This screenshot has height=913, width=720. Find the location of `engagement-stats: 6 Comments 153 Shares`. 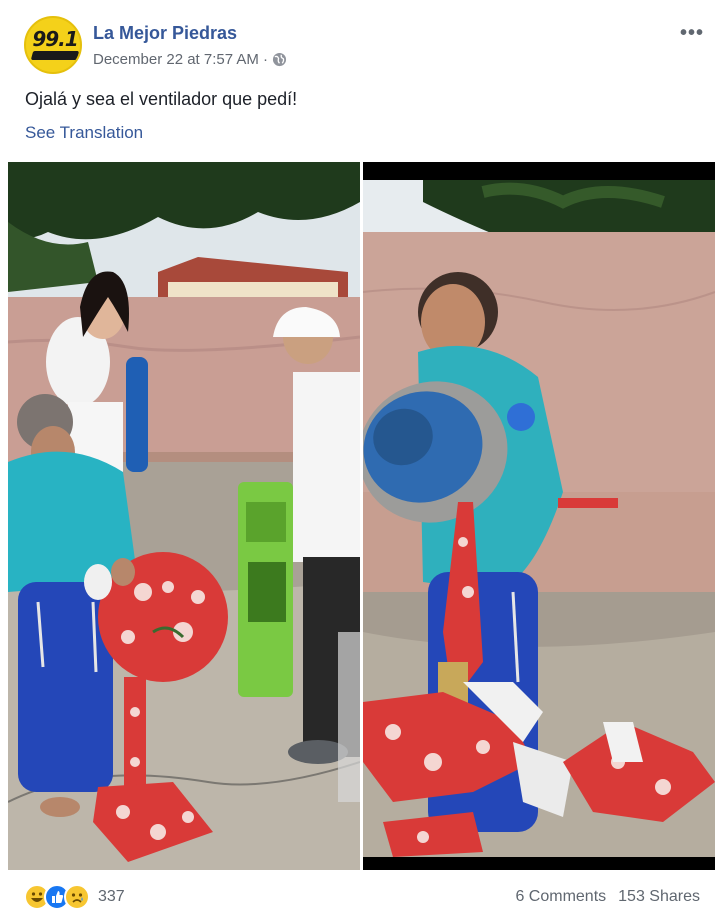

engagement-stats: 6 Comments 153 Shares is located at coordinates (607, 897).